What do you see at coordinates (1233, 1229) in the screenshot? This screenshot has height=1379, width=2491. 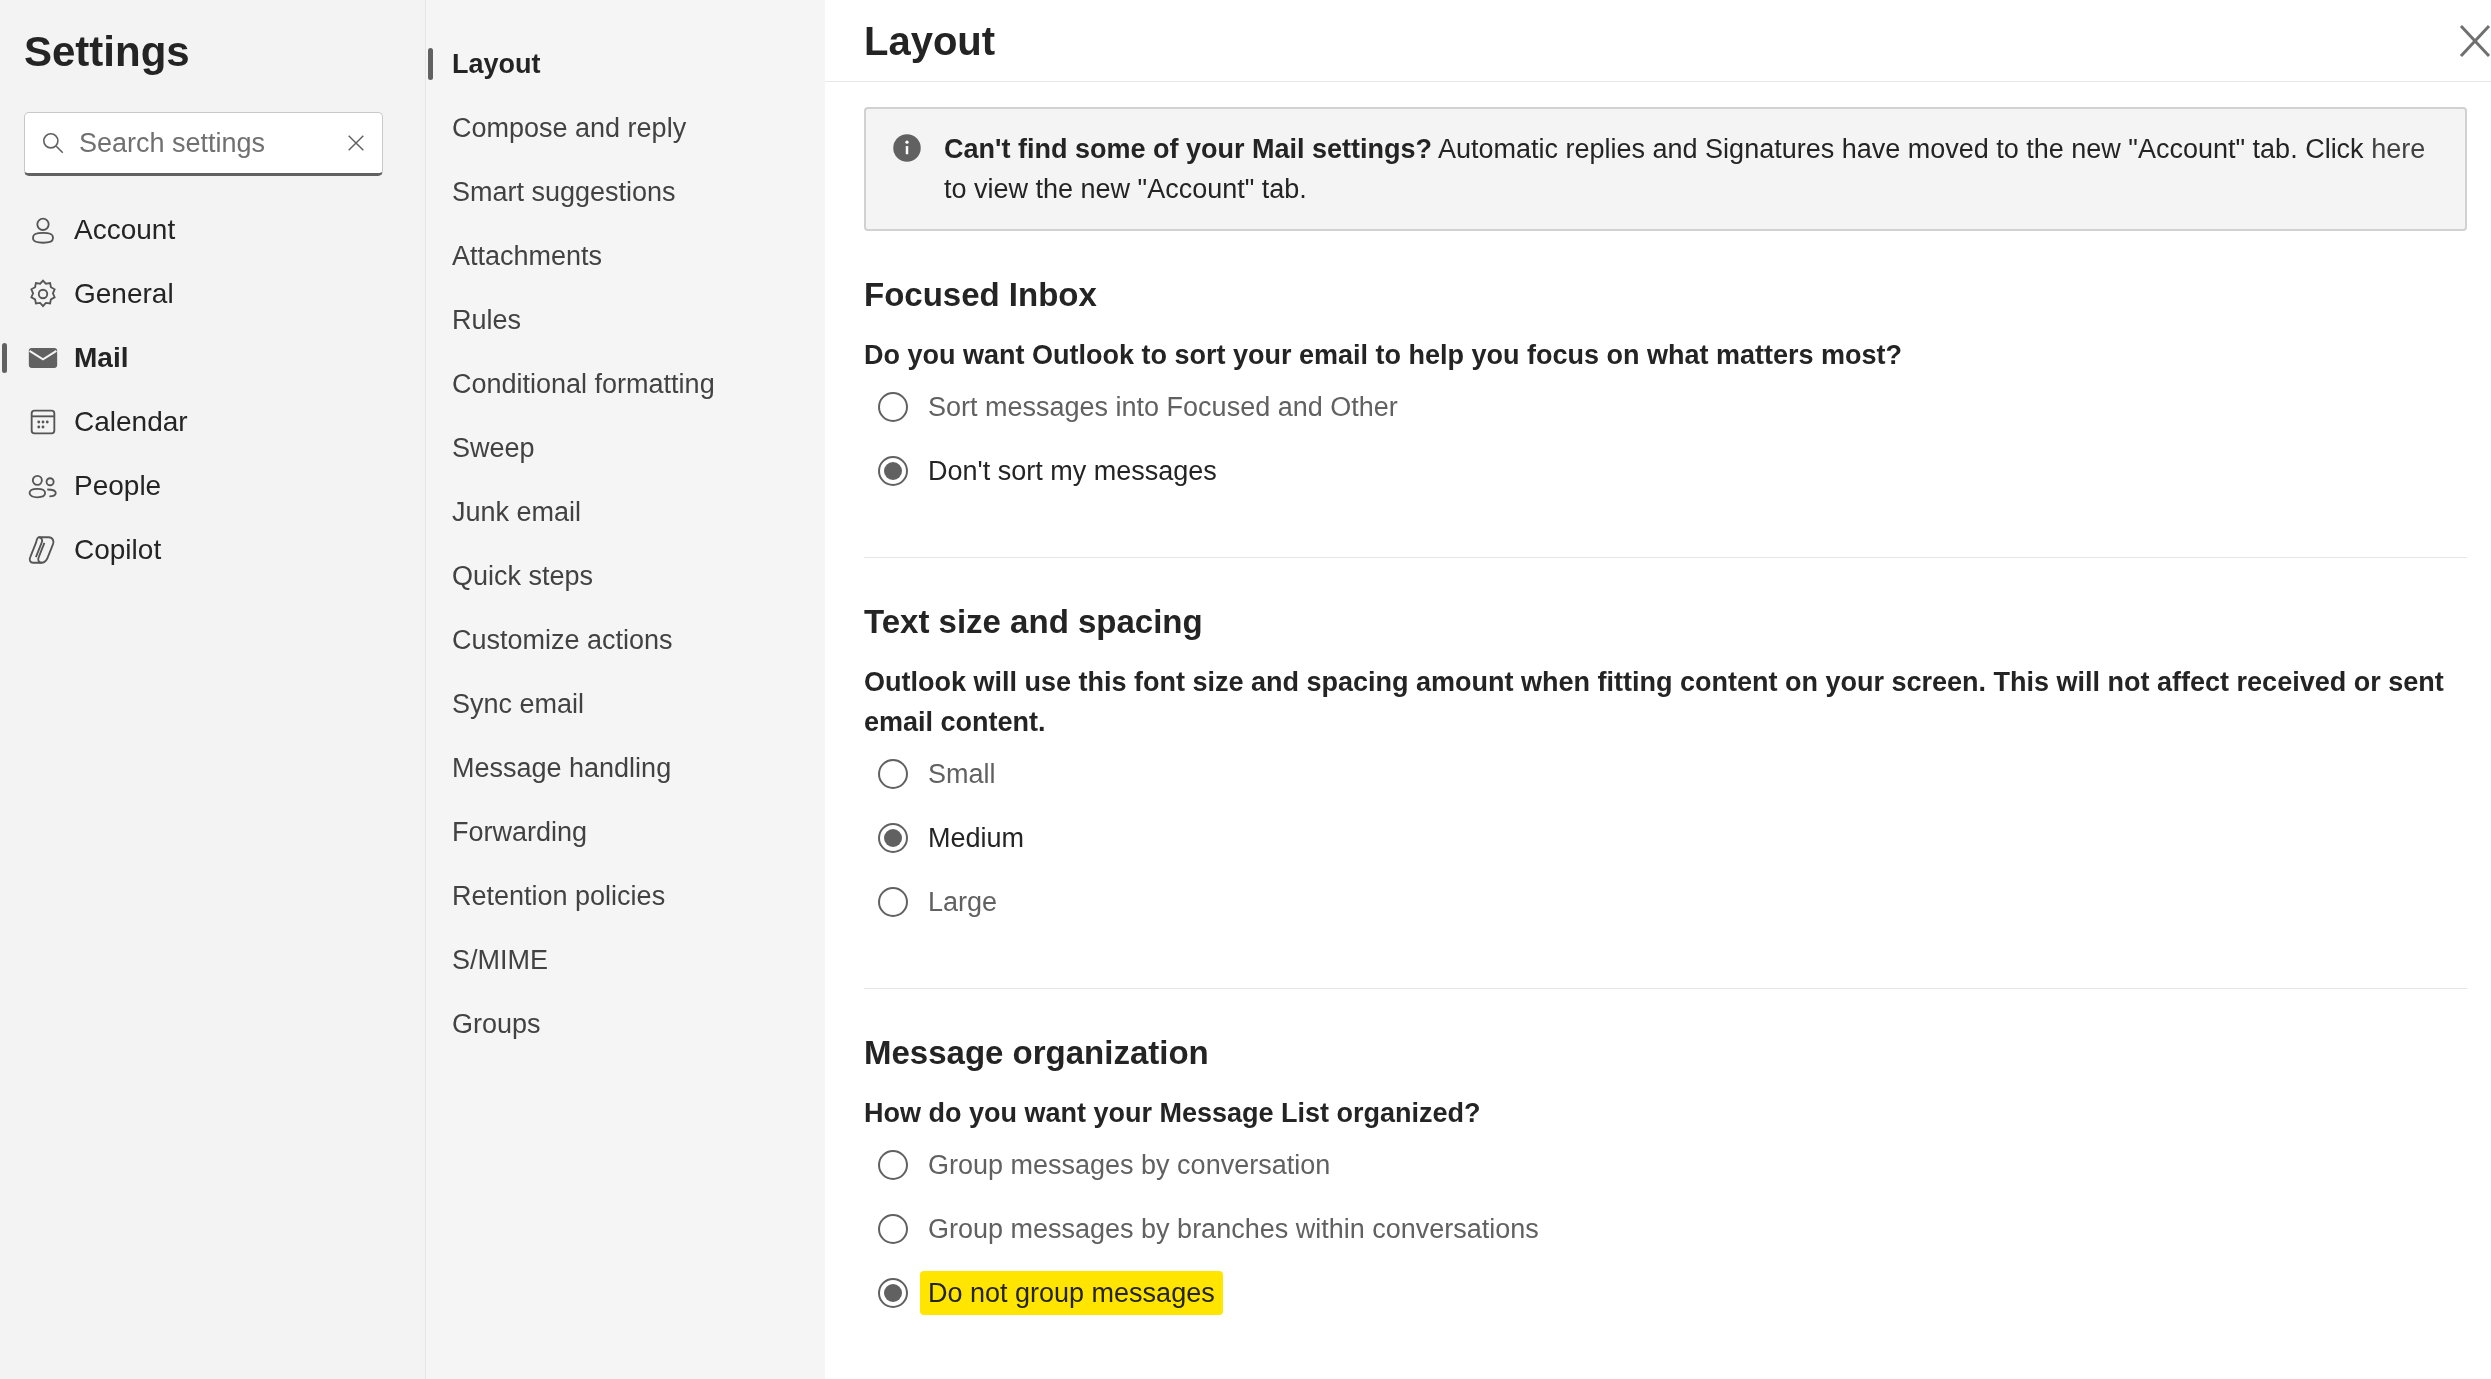 I see `option-label: Group messages by branches within conversations` at bounding box center [1233, 1229].